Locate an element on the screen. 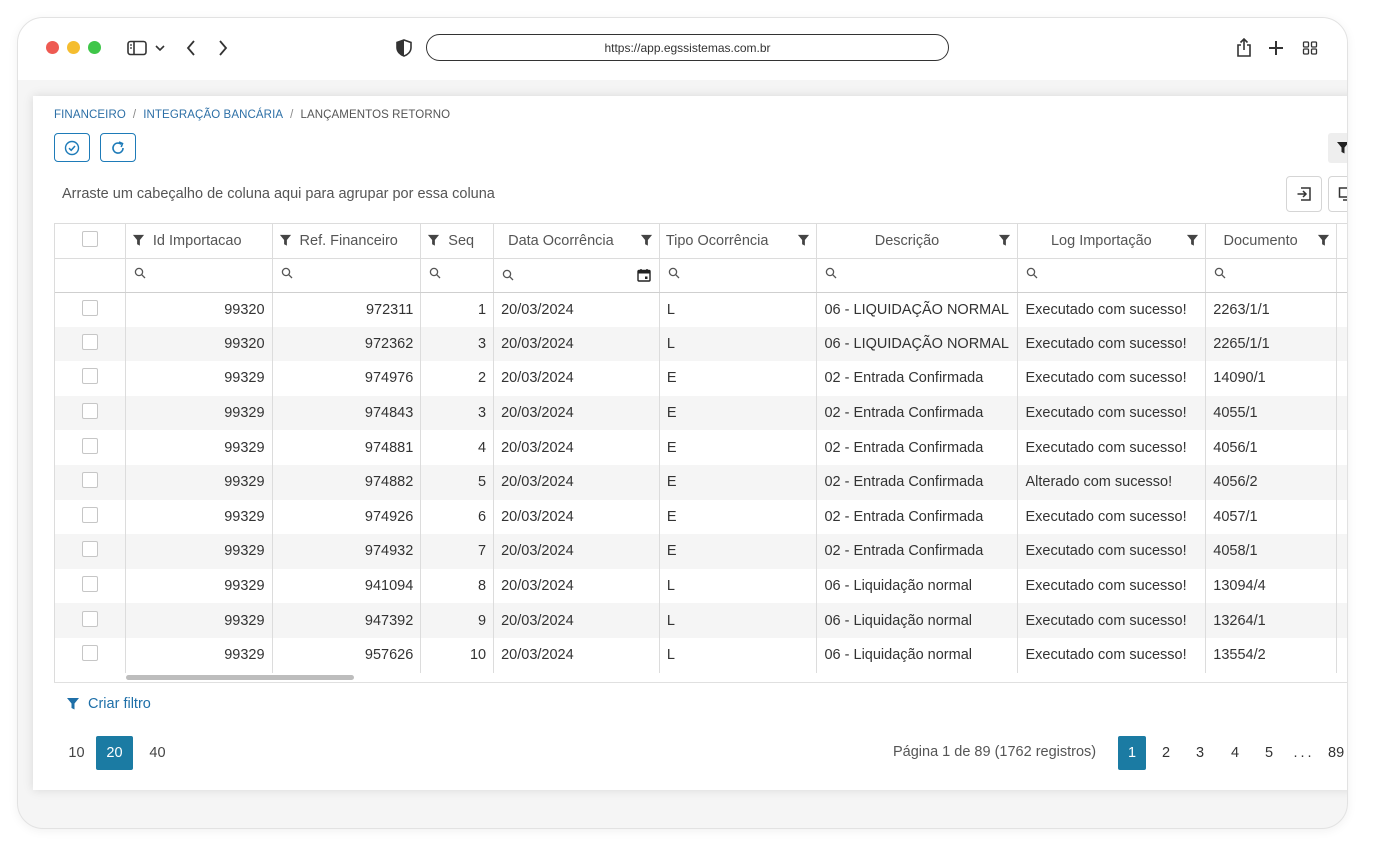  table-cell: 06 - Liquidação normal is located at coordinates (917, 620).